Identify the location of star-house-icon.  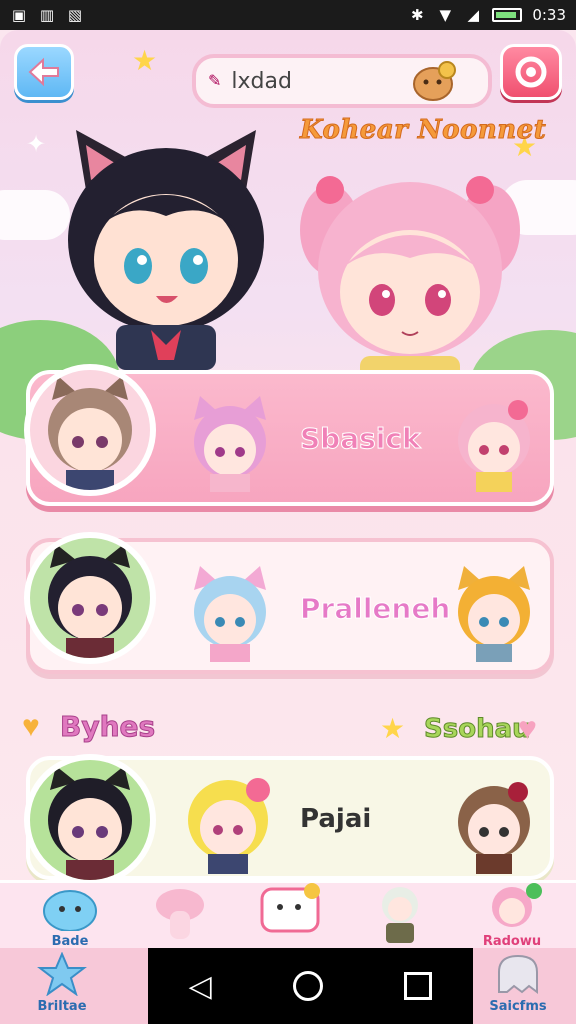
(62, 974).